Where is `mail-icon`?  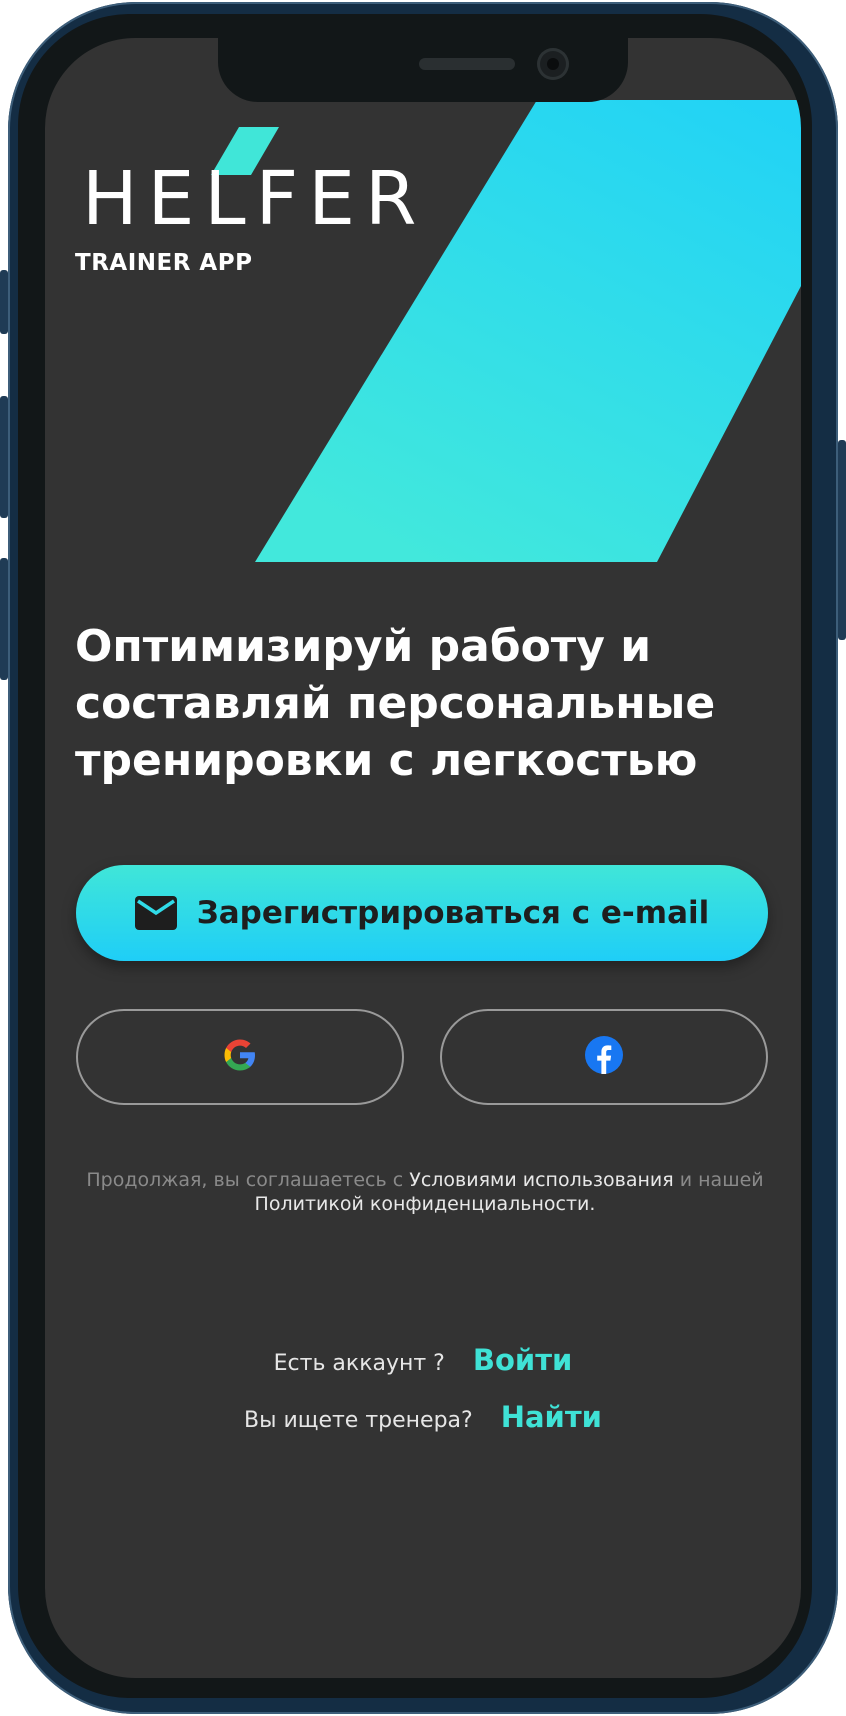
mail-icon is located at coordinates (155, 913).